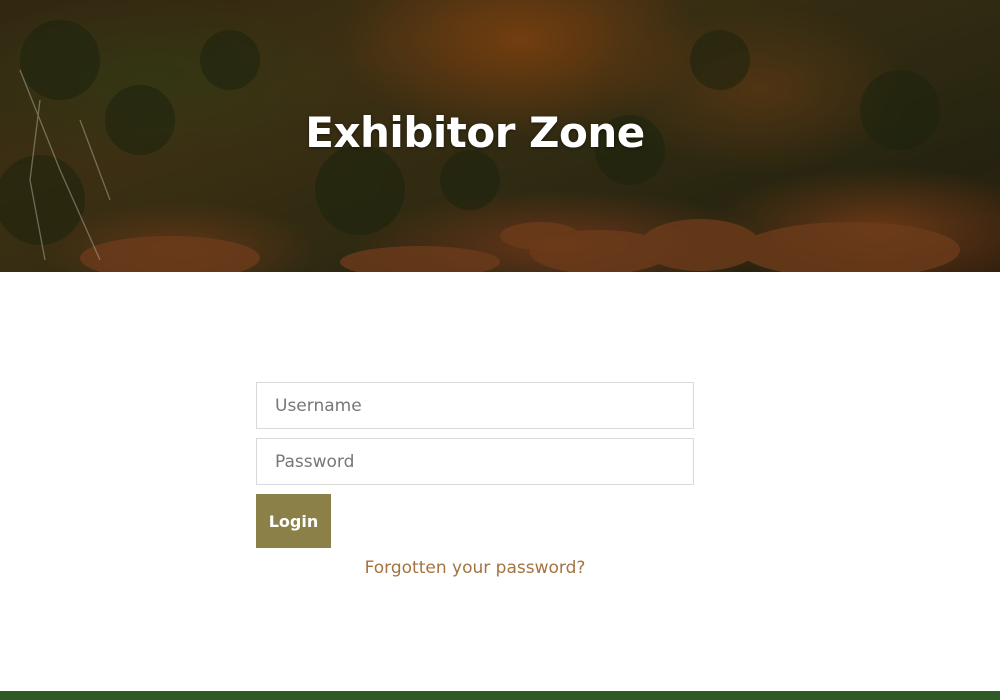 This screenshot has height=700, width=1000. Describe the element at coordinates (500, 695) in the screenshot. I see `footer-bar` at that location.